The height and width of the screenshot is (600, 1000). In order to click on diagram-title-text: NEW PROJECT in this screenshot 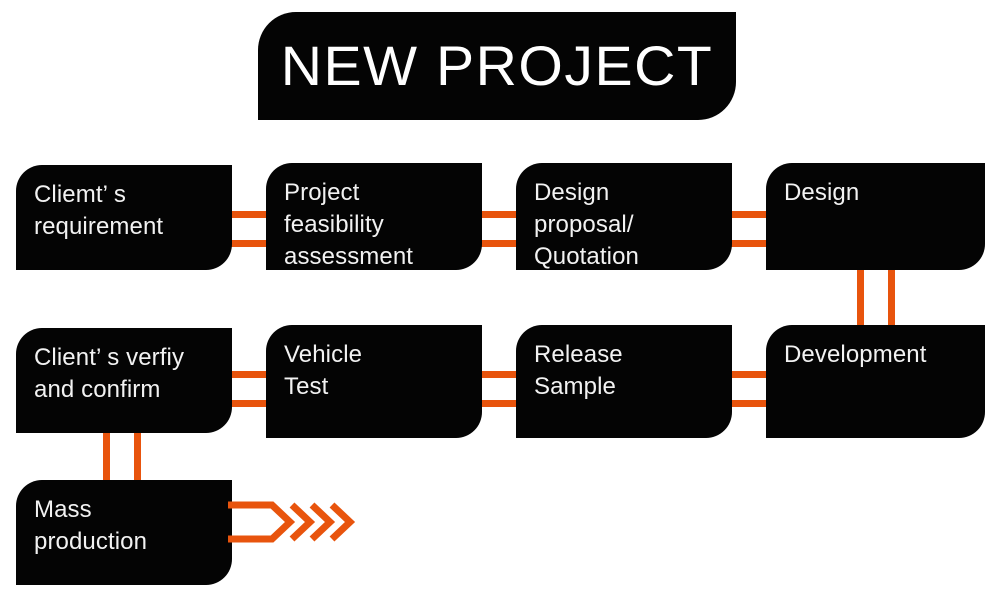, I will do `click(497, 65)`.